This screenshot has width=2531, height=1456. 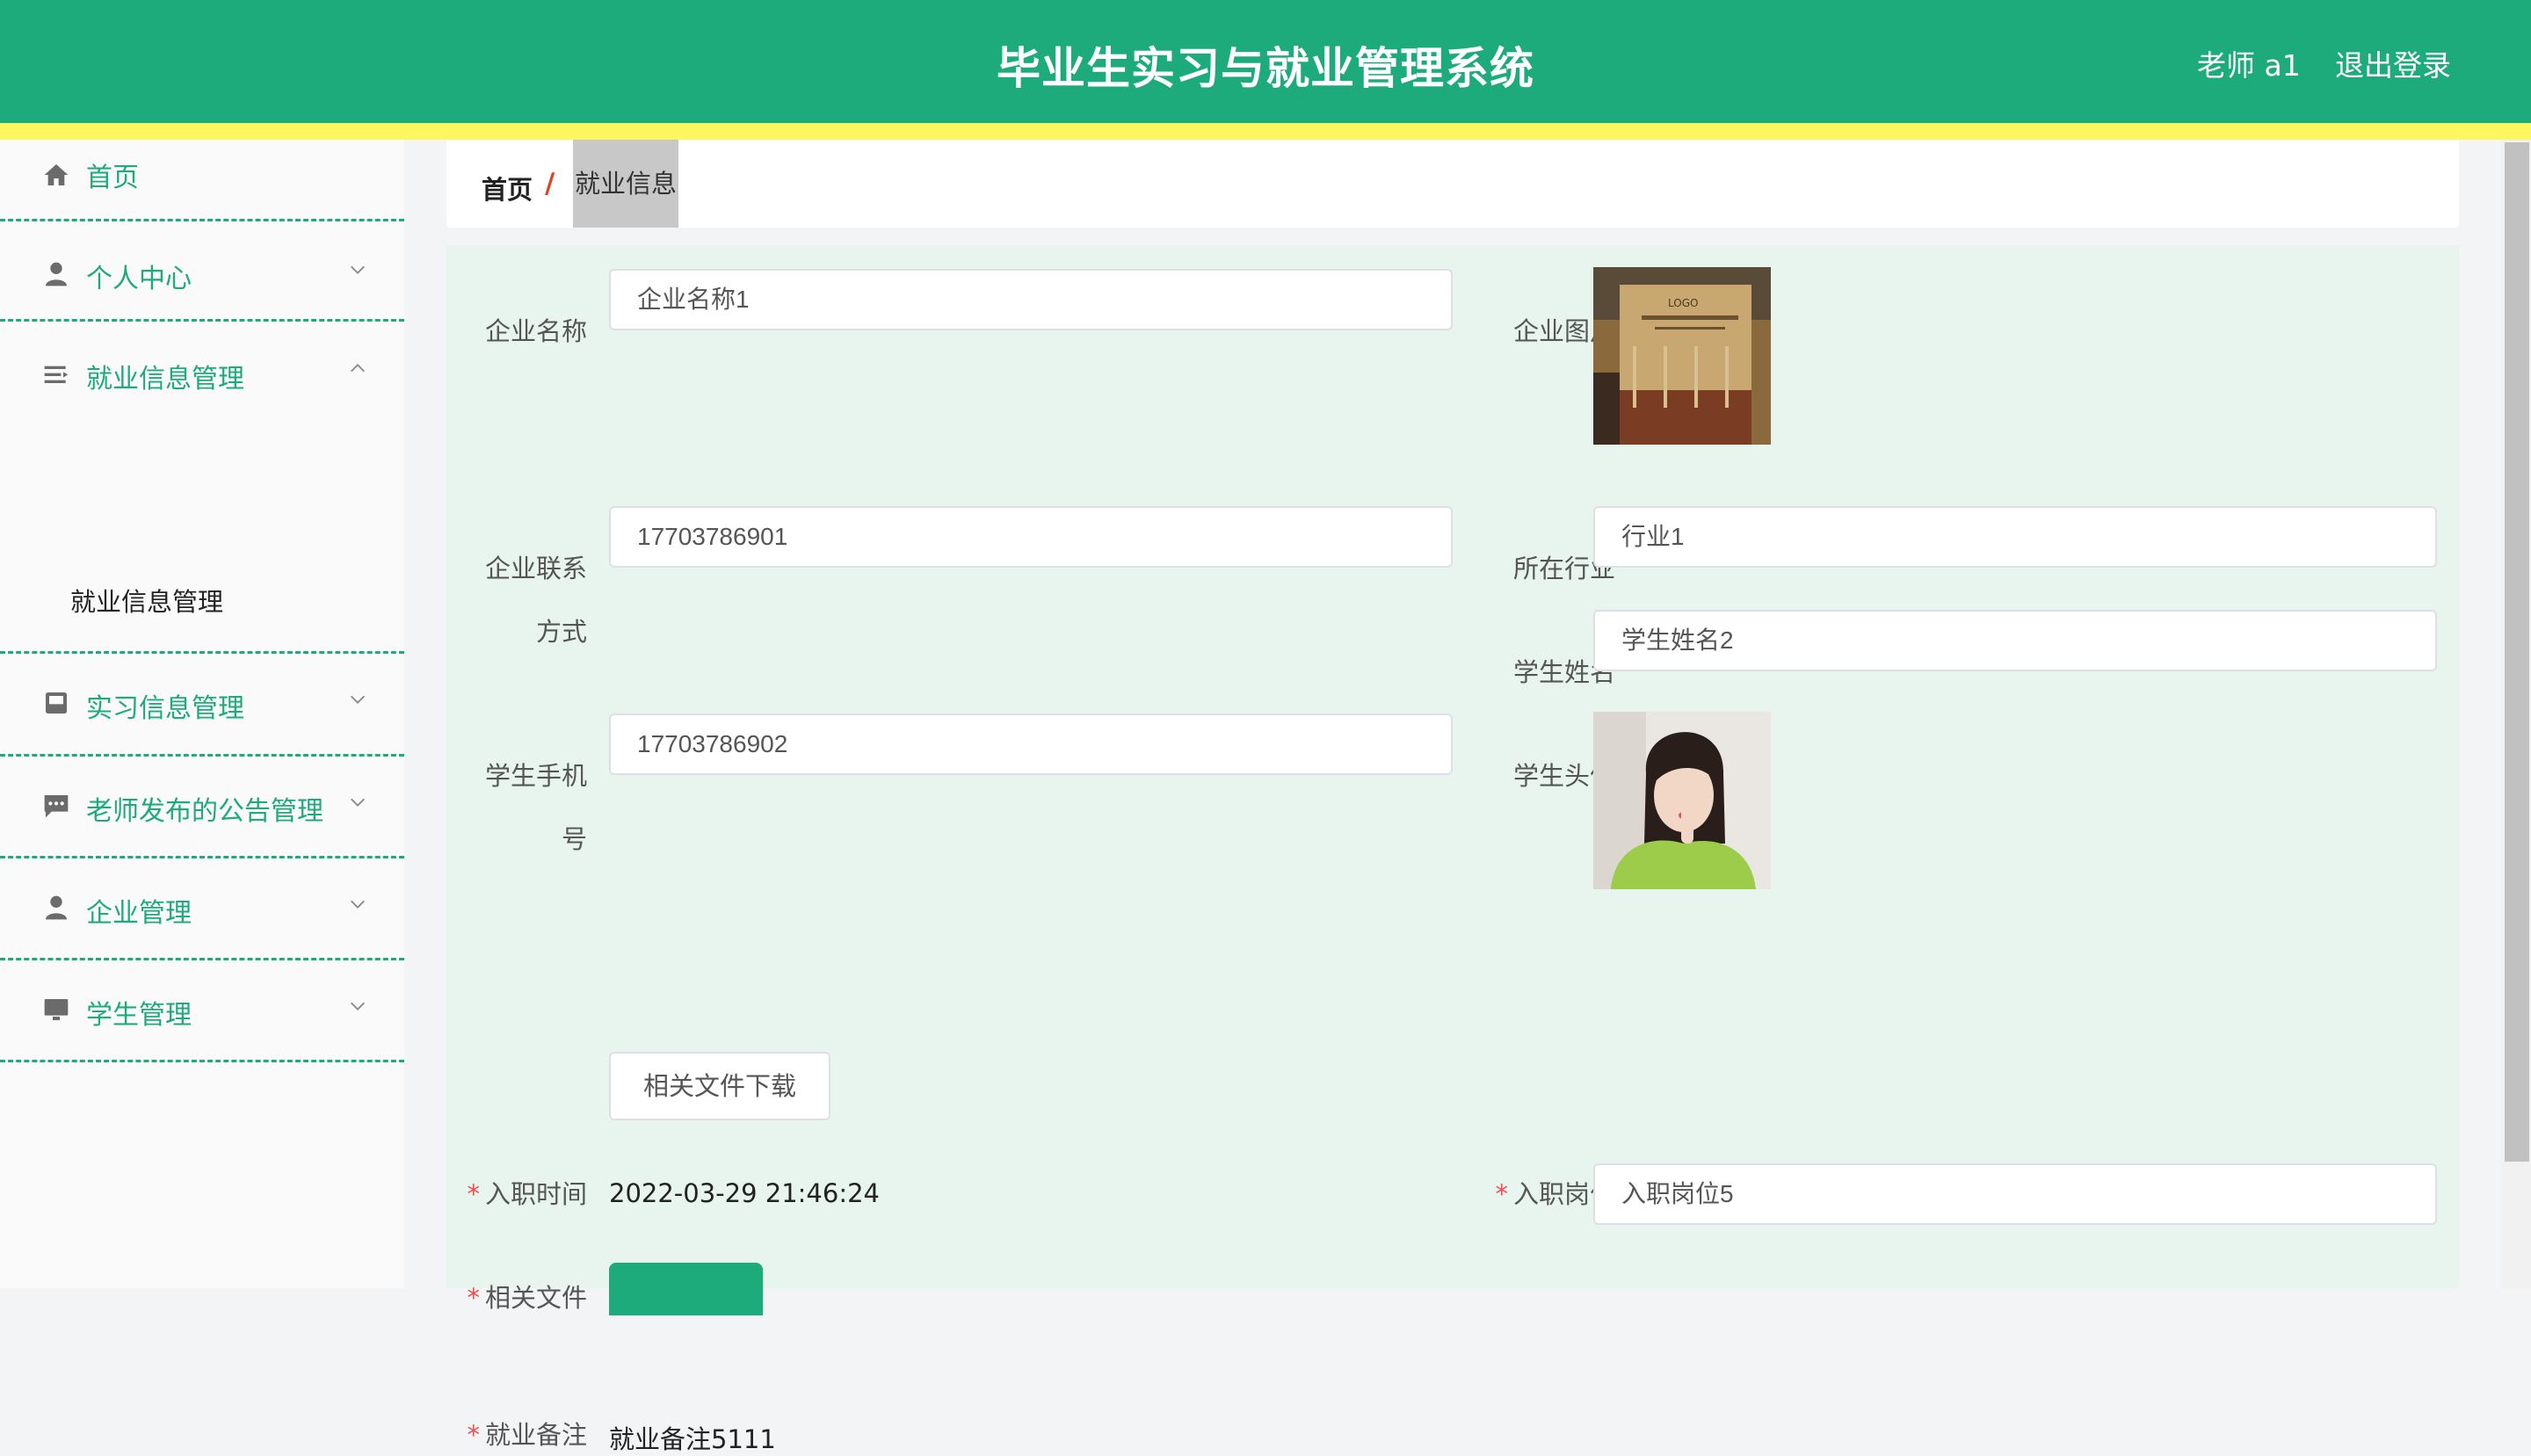 I want to click on current-user-label: 老师 a1, so click(x=2249, y=65).